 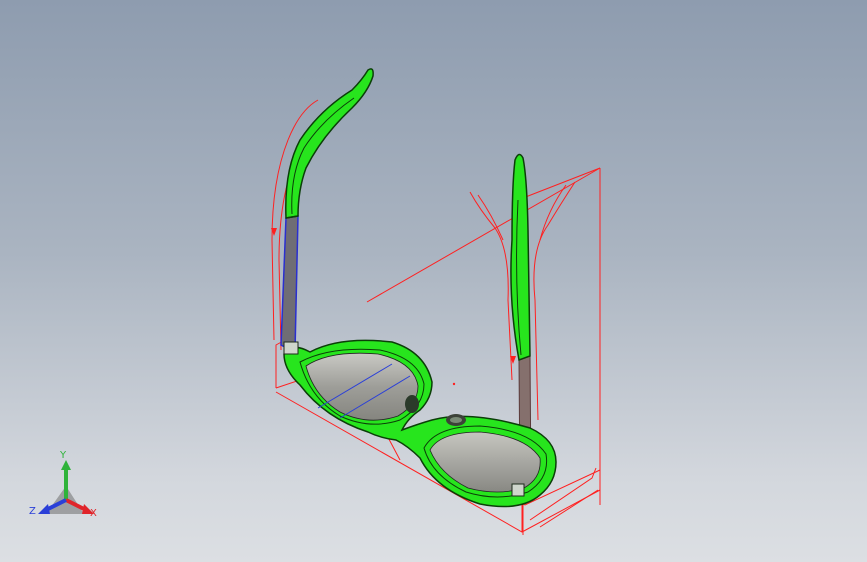 What do you see at coordinates (32, 511) in the screenshot?
I see `triad-z-label: Z` at bounding box center [32, 511].